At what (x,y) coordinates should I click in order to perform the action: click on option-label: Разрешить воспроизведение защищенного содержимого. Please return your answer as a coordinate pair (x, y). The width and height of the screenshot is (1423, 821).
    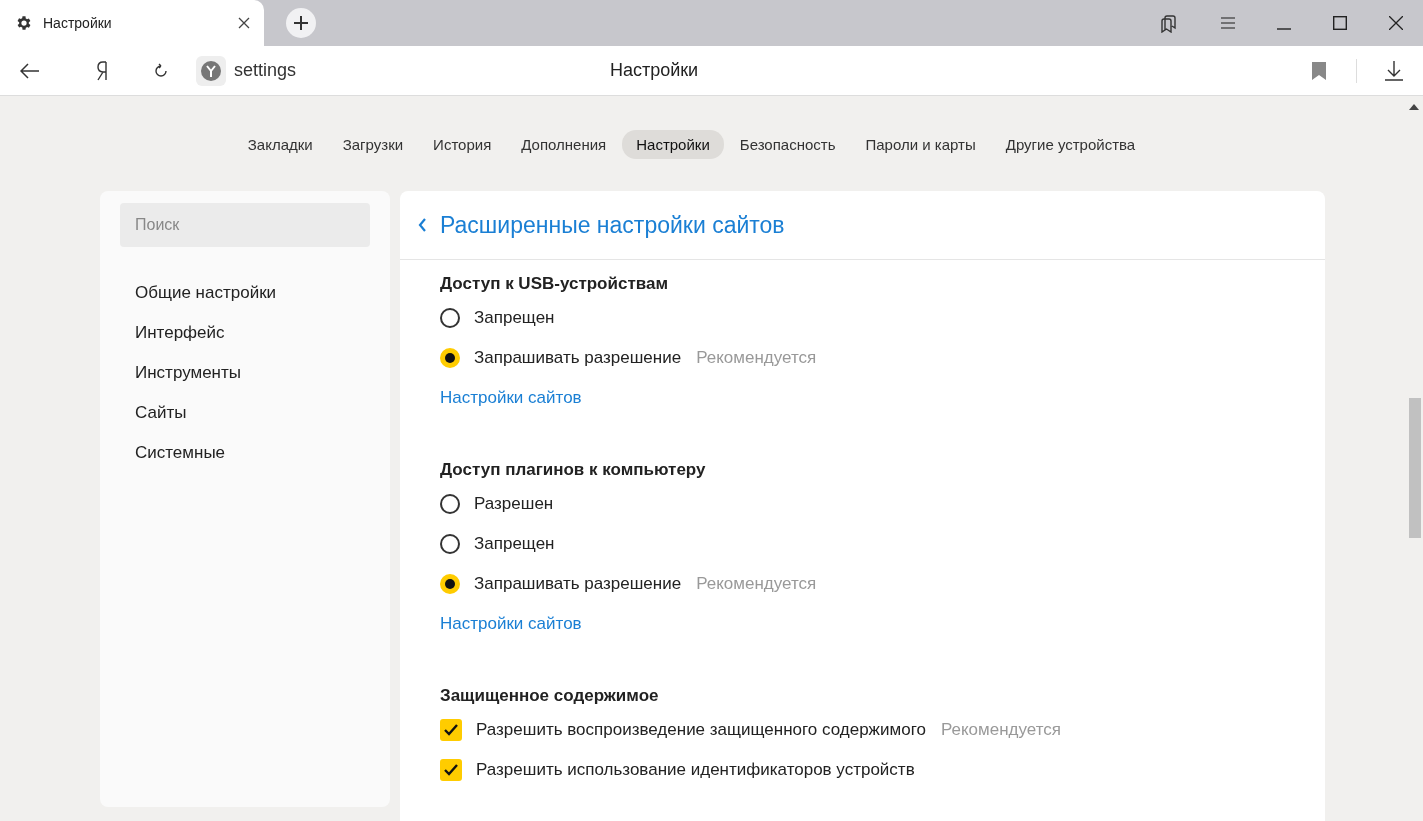
    Looking at the image, I should click on (701, 730).